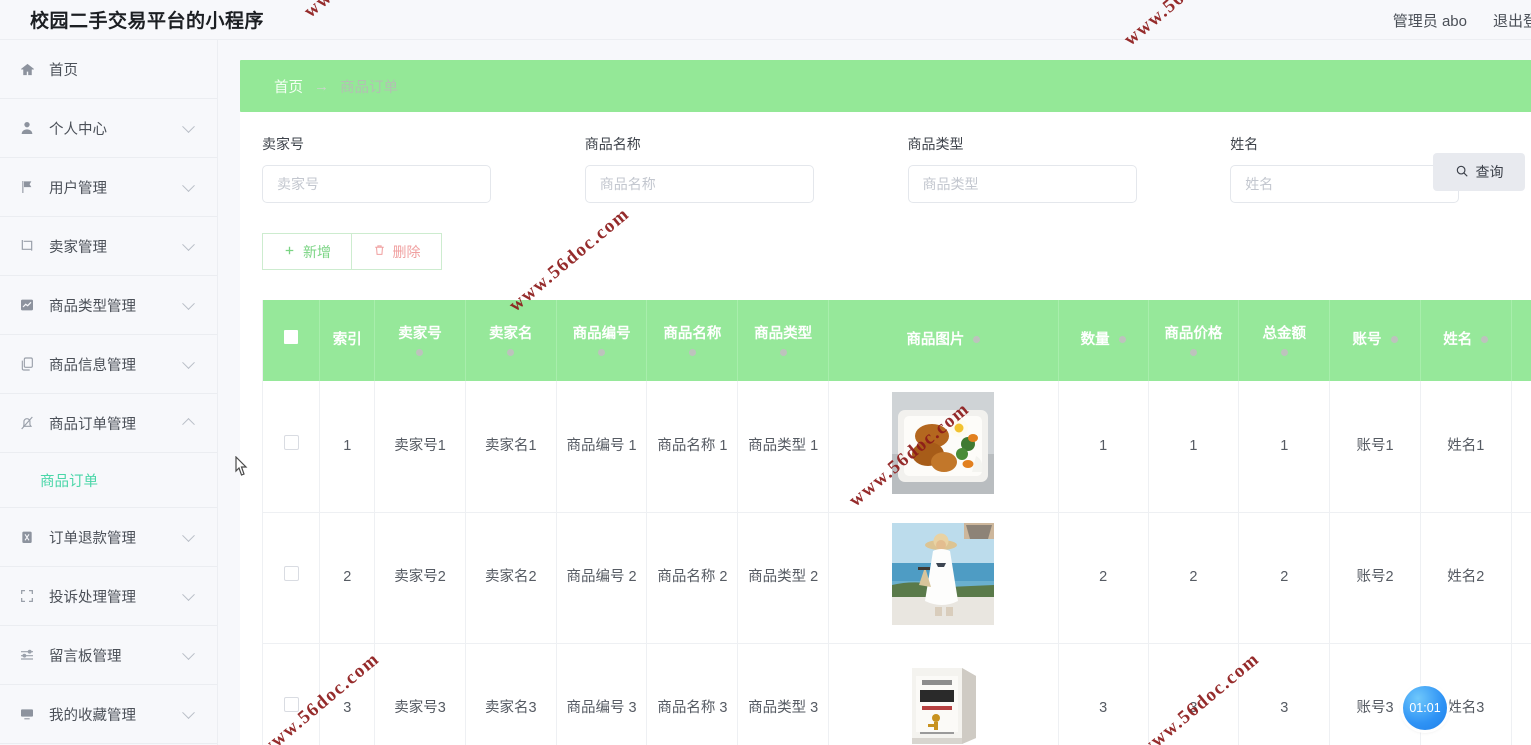 The image size is (1531, 745). I want to click on sidebar-subitem-product-order: 商品订单, so click(108, 480).